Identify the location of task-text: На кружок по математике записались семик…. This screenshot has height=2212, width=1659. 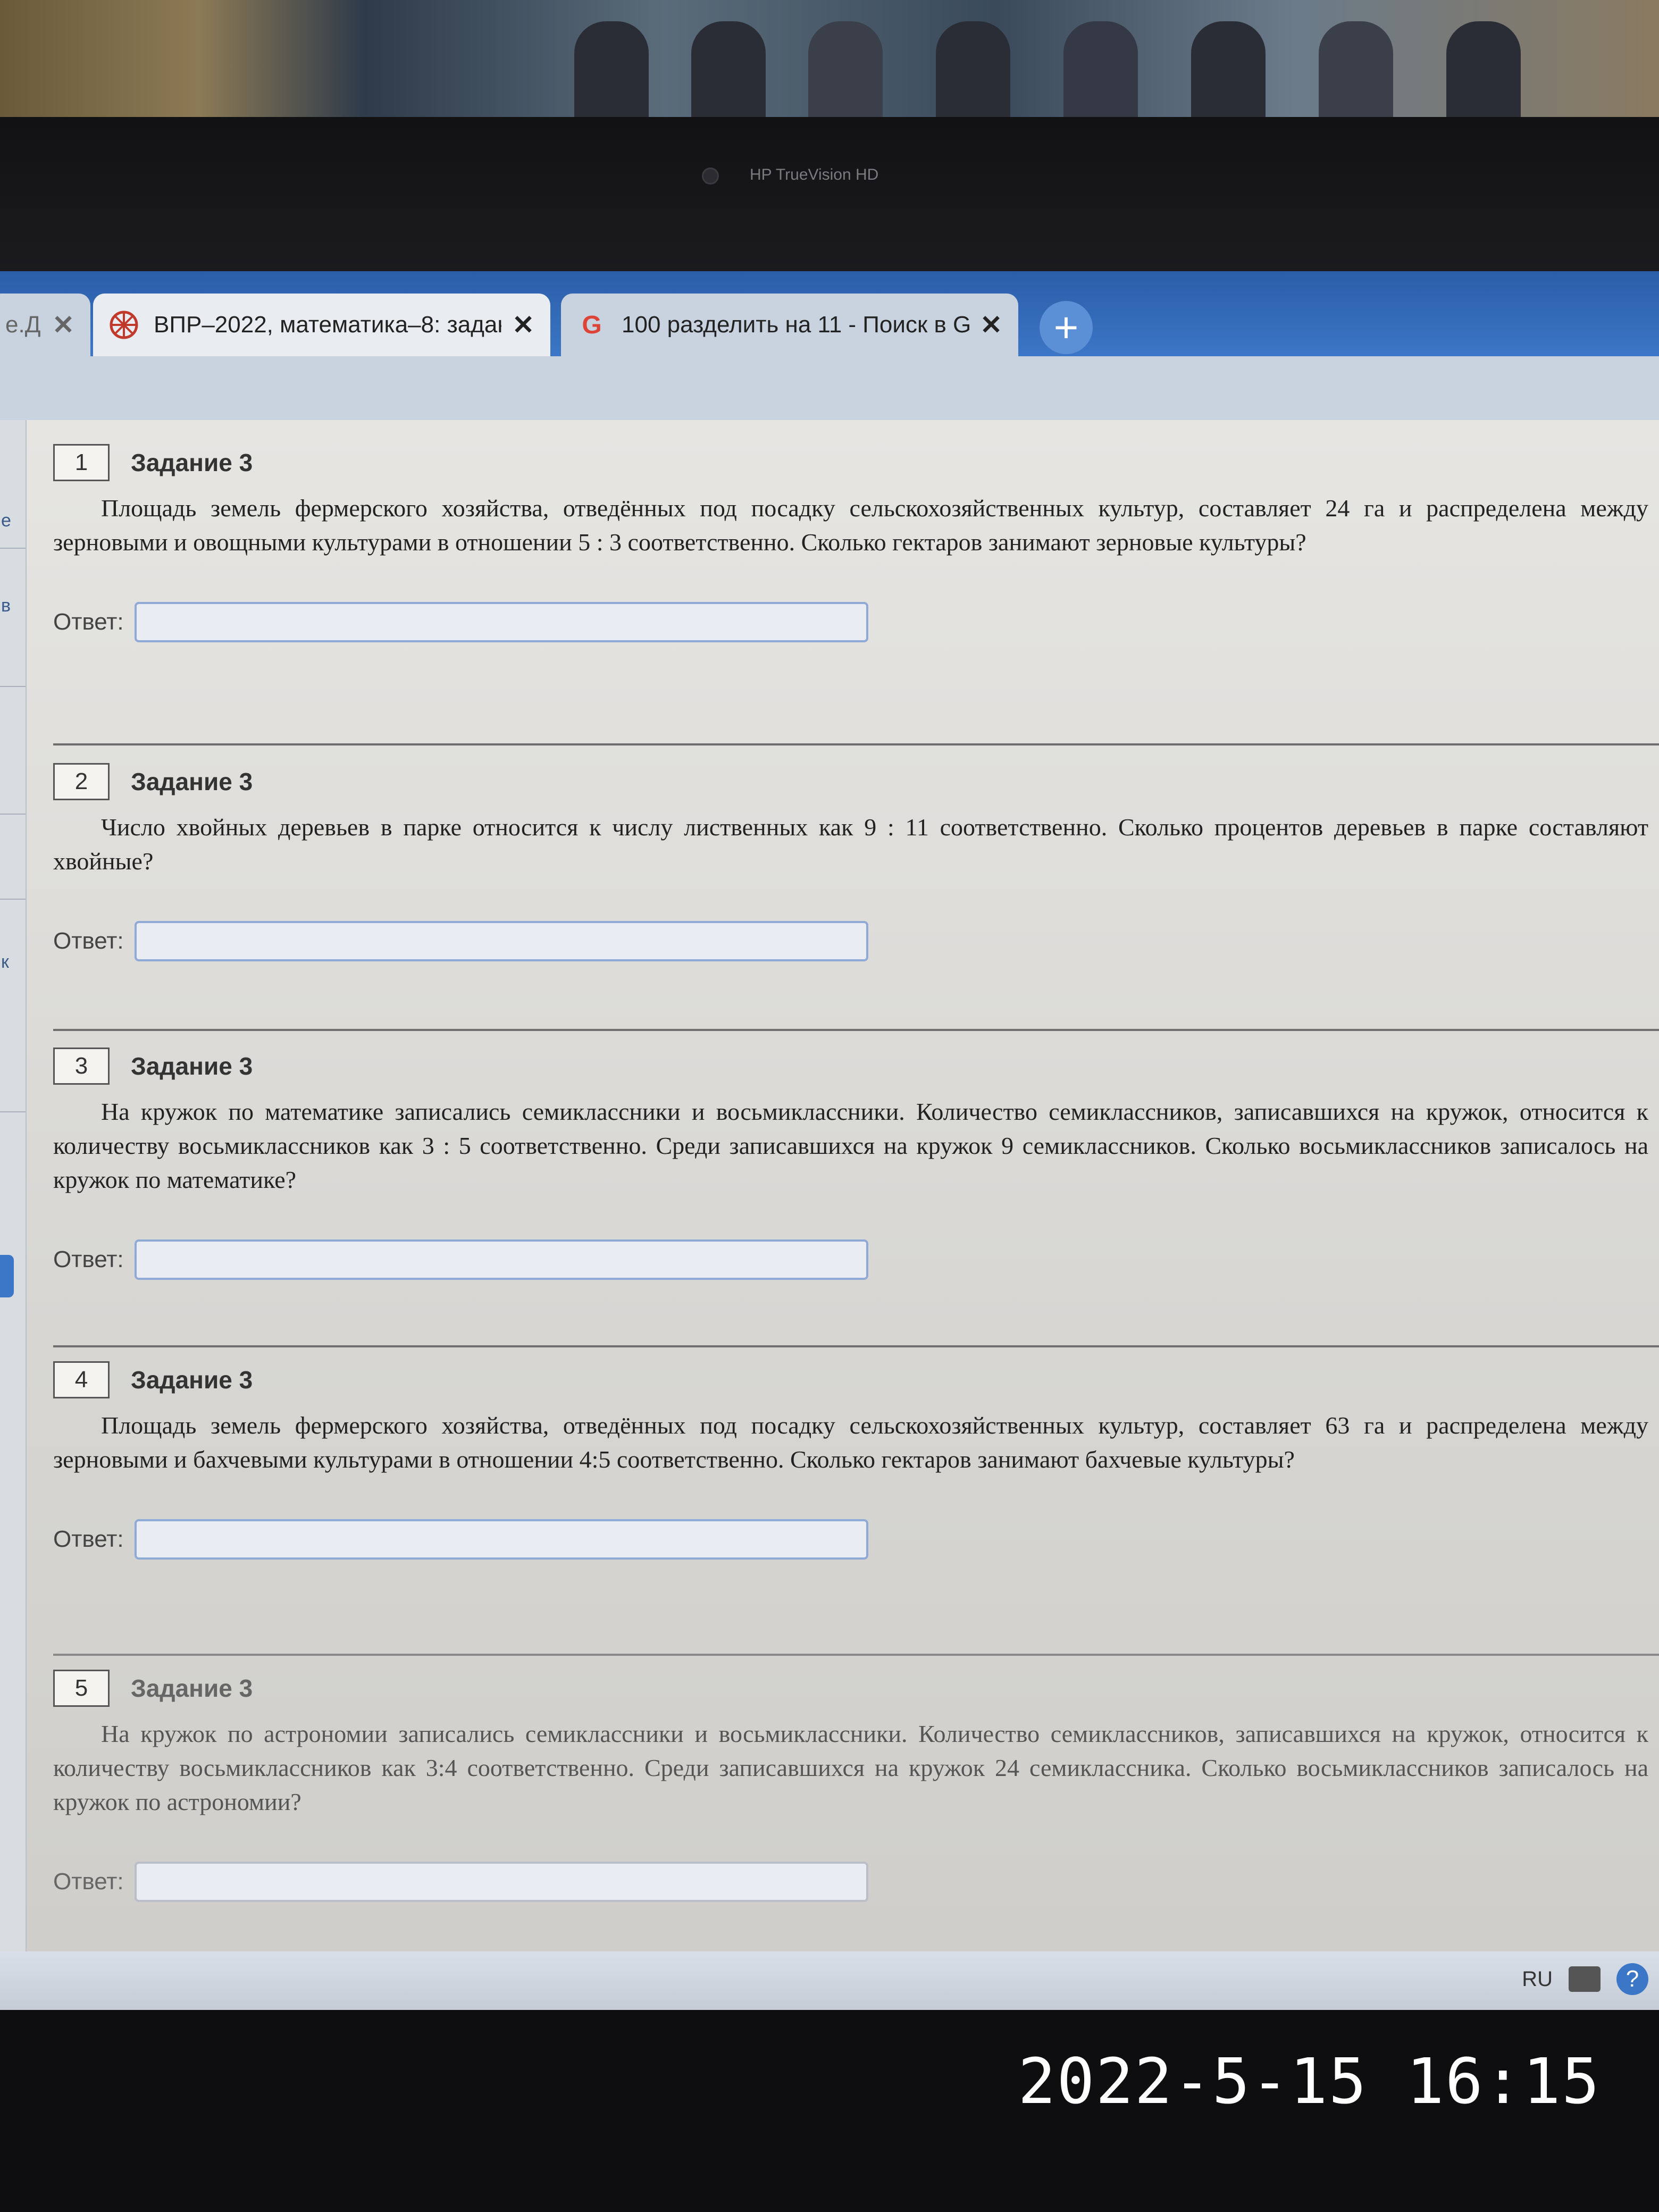
(850, 1145).